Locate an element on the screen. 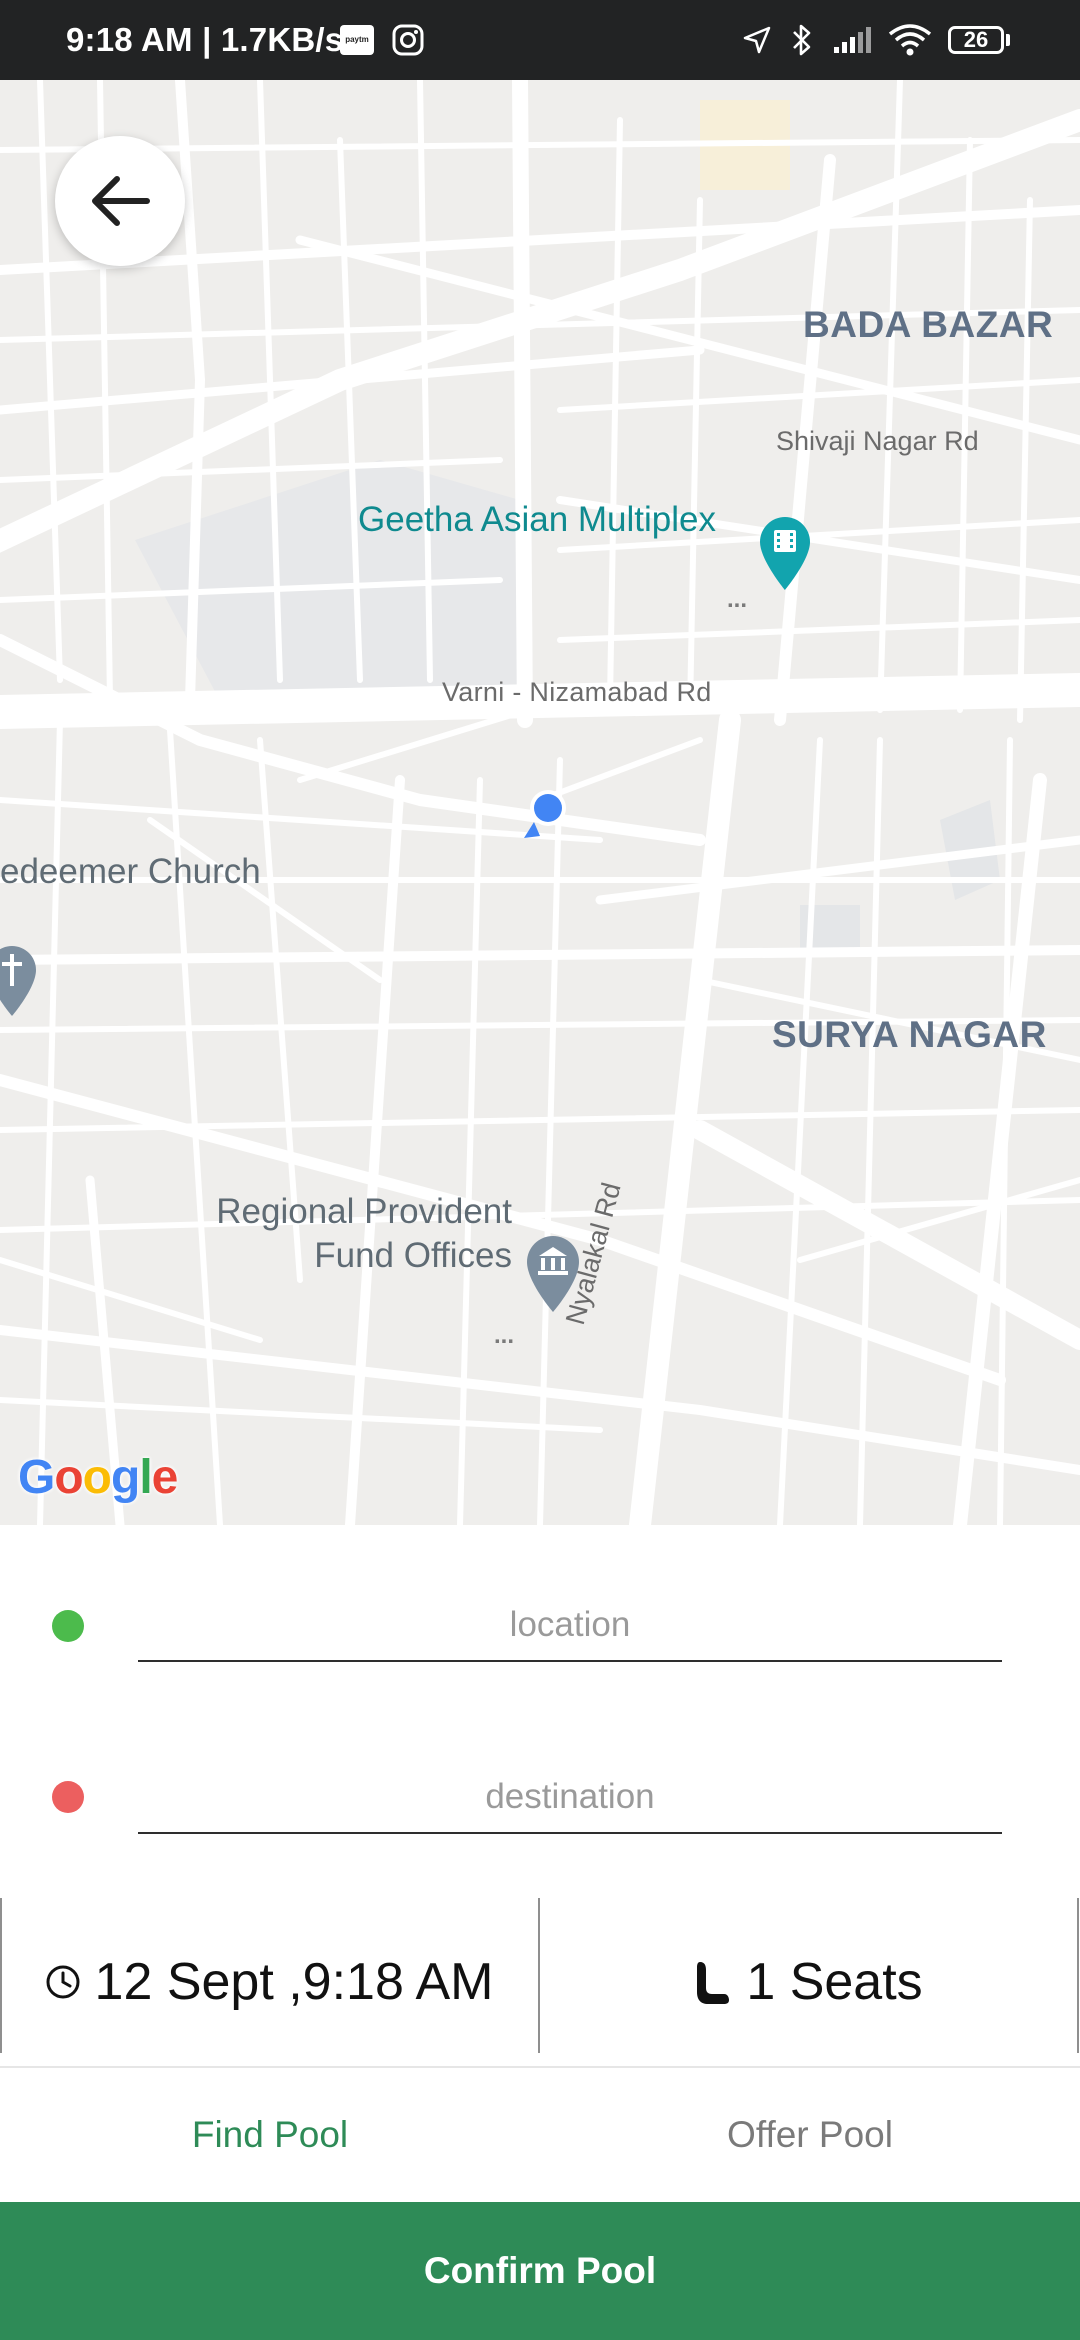 The width and height of the screenshot is (1080, 2340). map-label-bada-bazar: BADA BAZAR is located at coordinates (928, 324).